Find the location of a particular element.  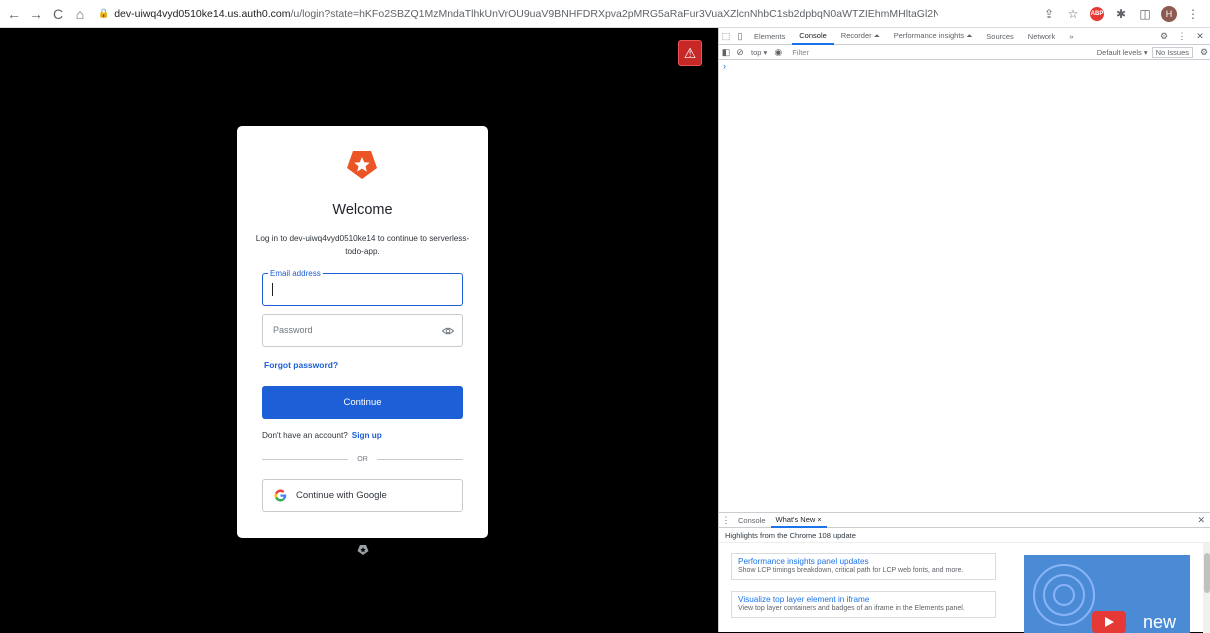

auth0-logo-icon is located at coordinates (362, 165).